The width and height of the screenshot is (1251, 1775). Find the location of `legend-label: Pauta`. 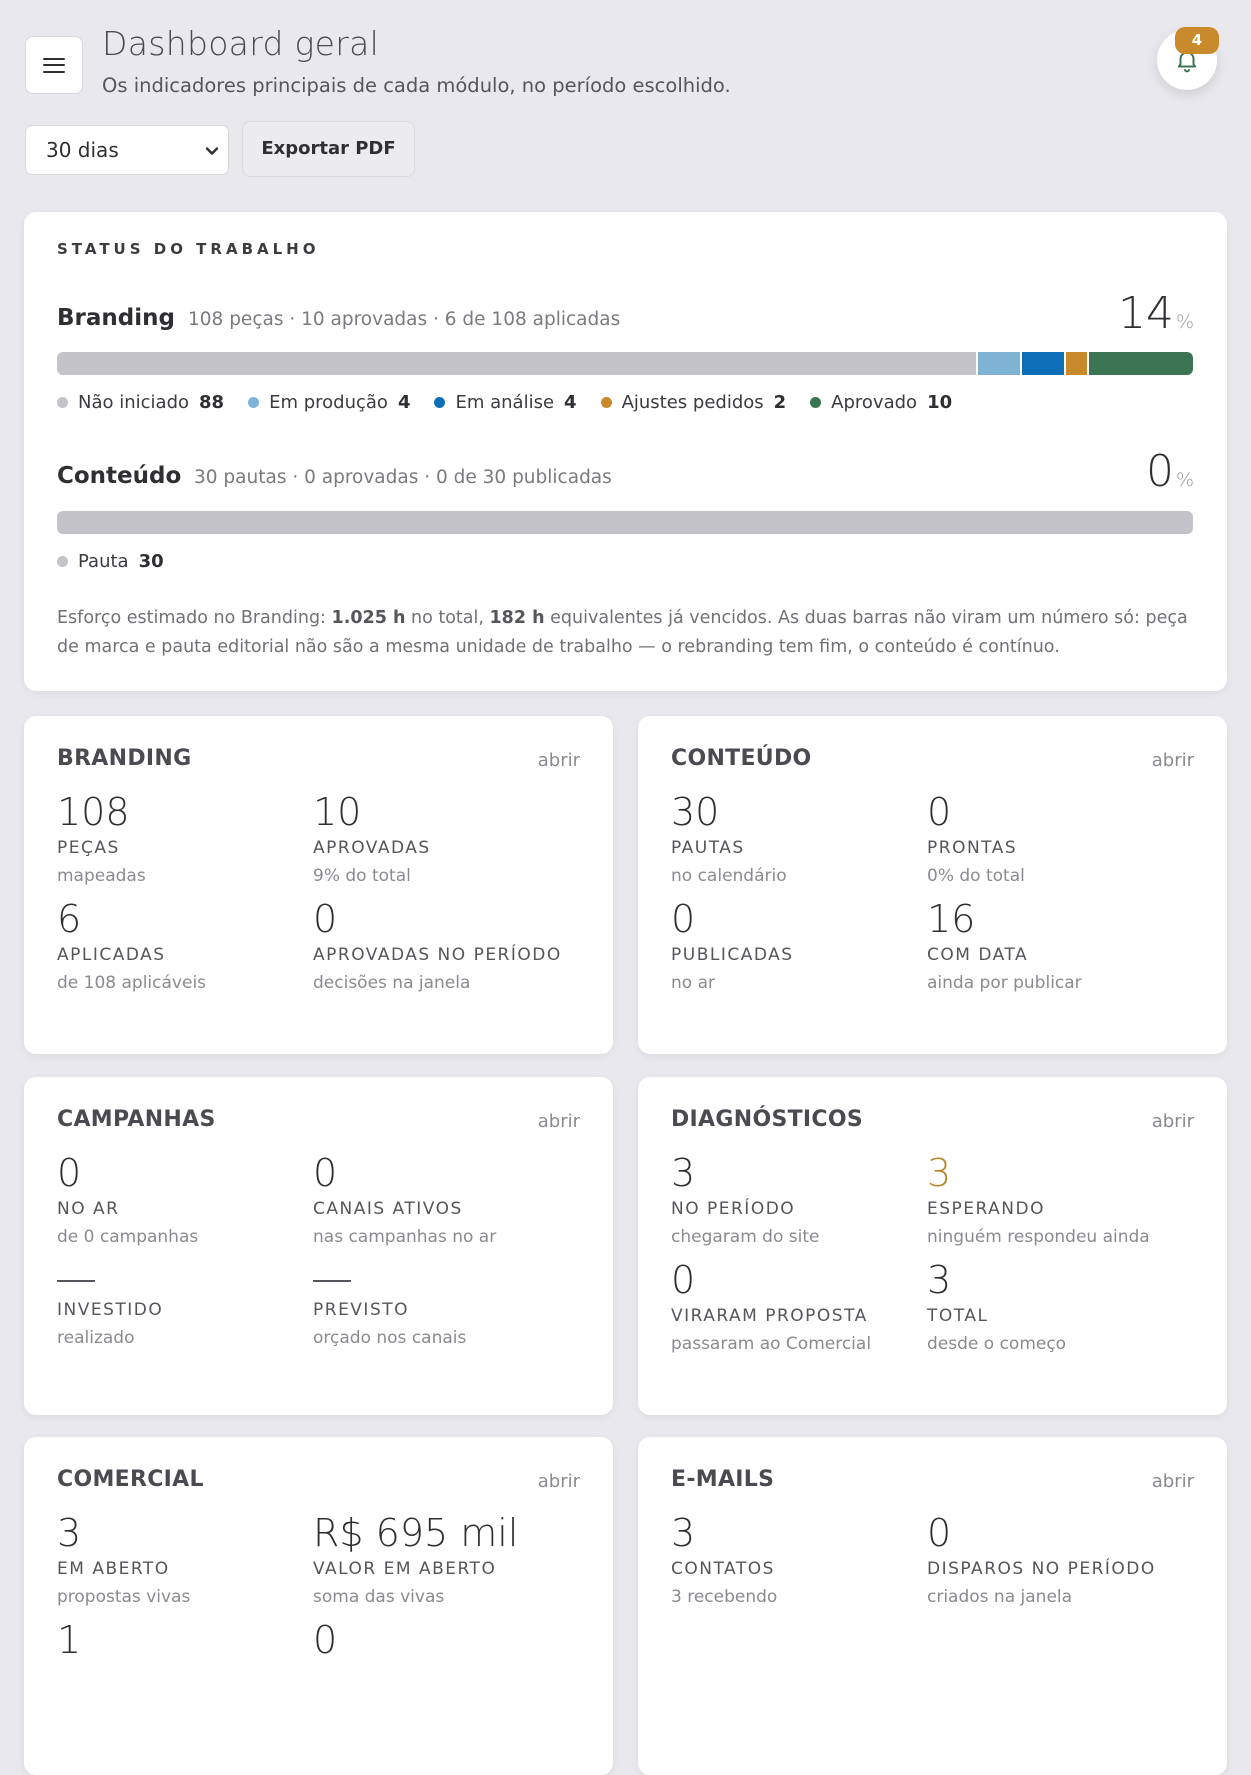

legend-label: Pauta is located at coordinates (103, 561).